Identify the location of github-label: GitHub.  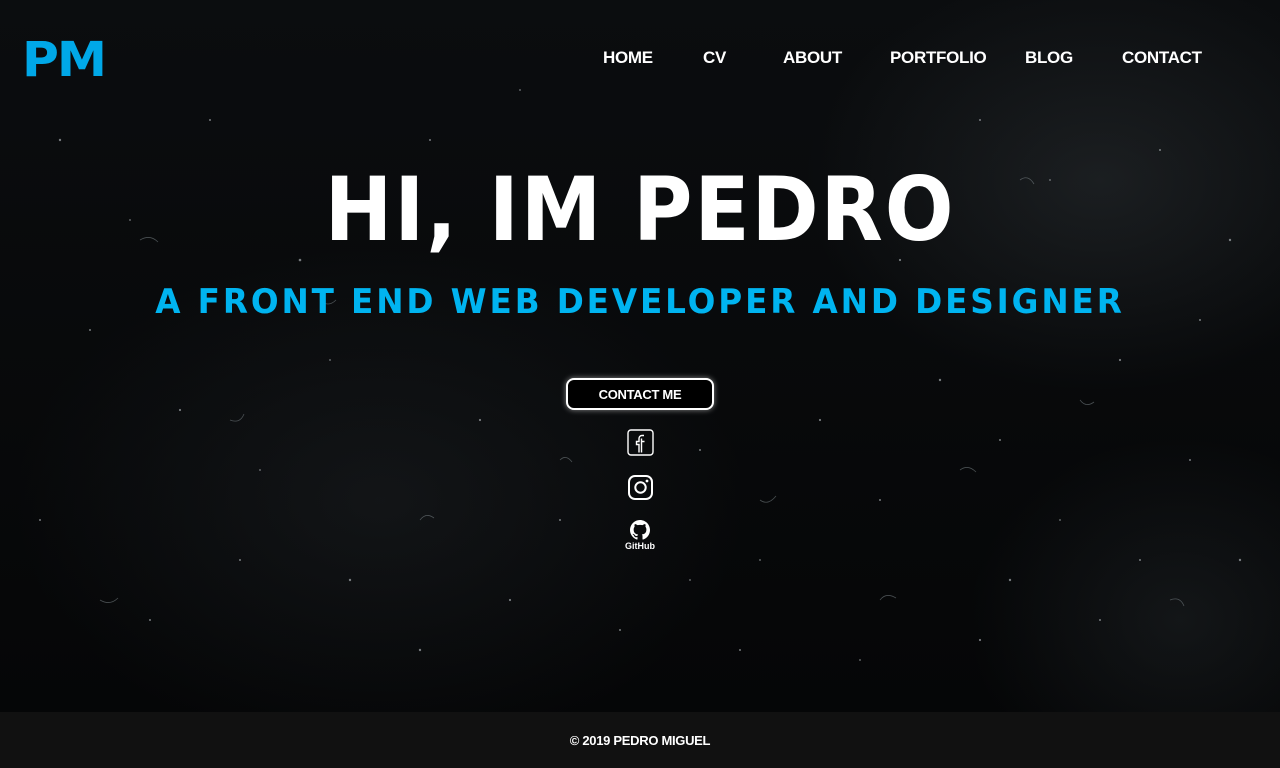
(640, 546).